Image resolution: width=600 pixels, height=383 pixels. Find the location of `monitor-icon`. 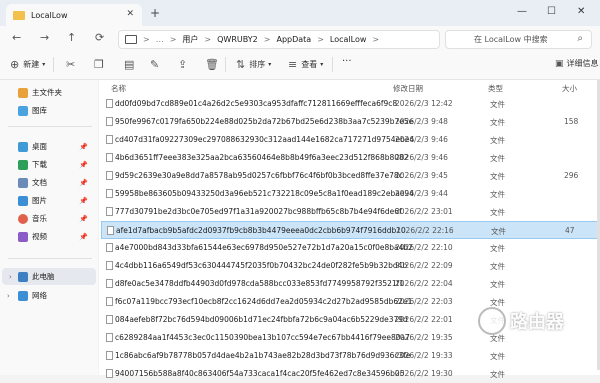

monitor-icon is located at coordinates (131, 39).